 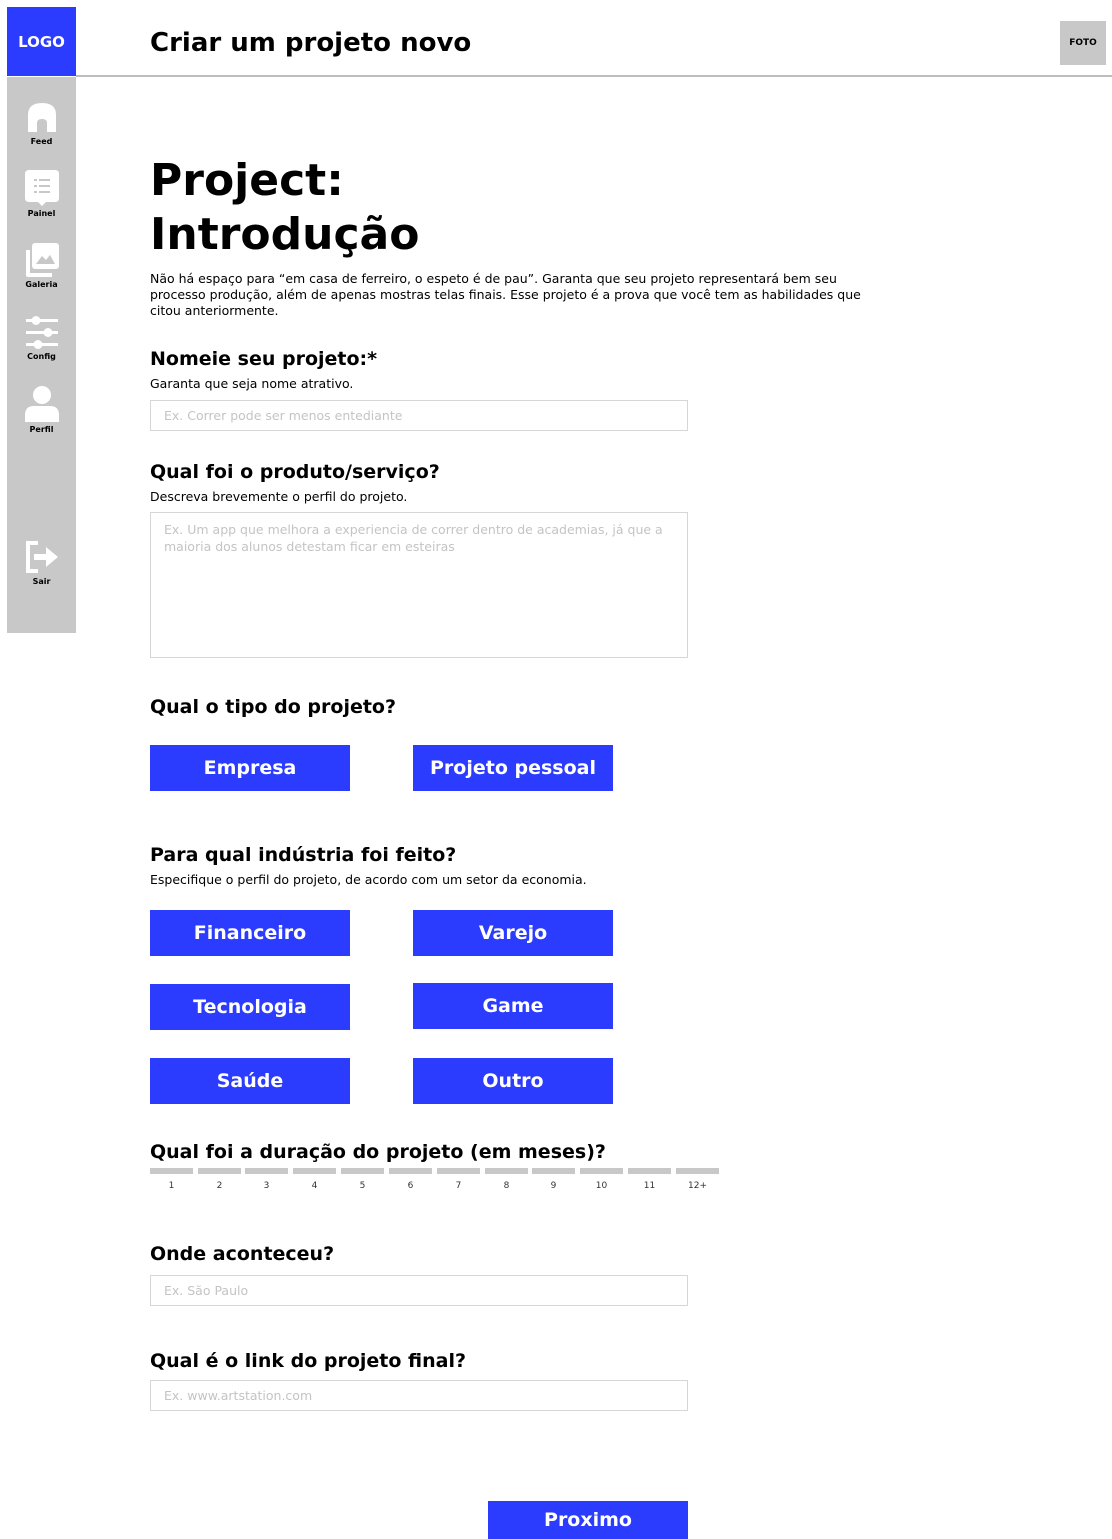 What do you see at coordinates (588, 1520) in the screenshot?
I see `next-button: Proximo` at bounding box center [588, 1520].